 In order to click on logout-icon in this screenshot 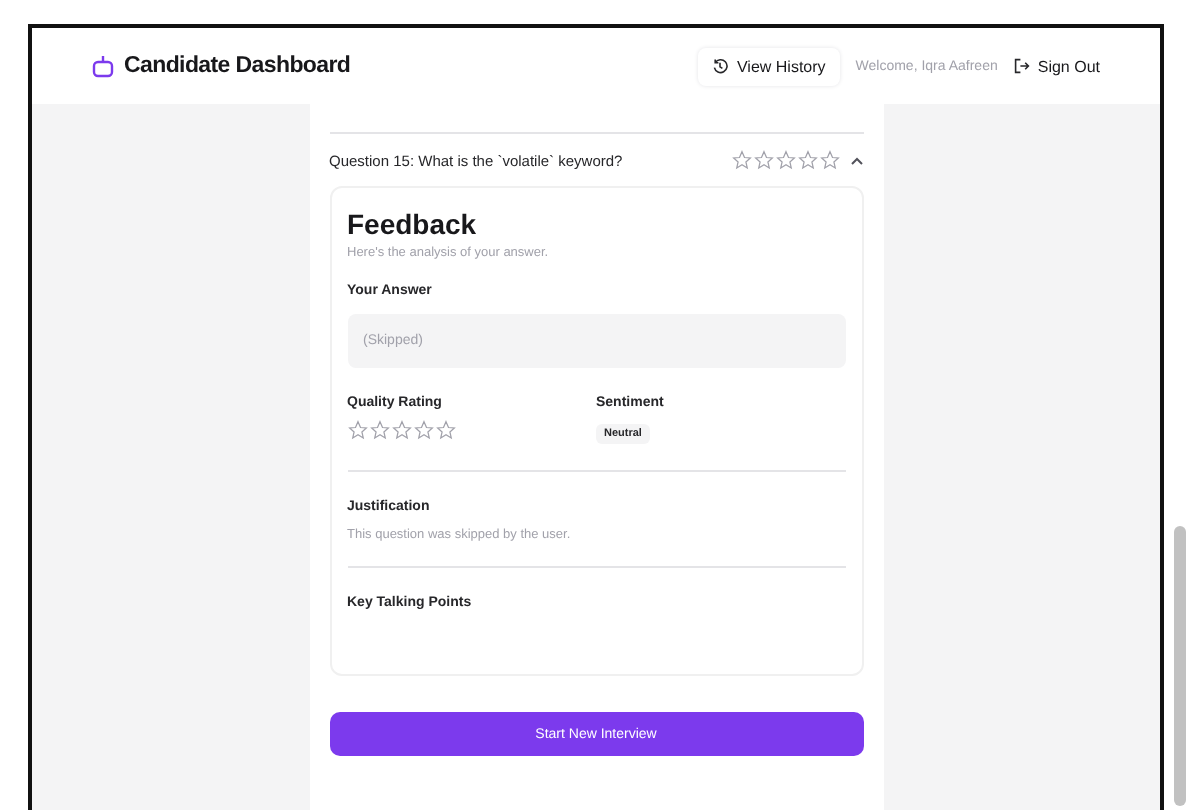, I will do `click(1021, 66)`.